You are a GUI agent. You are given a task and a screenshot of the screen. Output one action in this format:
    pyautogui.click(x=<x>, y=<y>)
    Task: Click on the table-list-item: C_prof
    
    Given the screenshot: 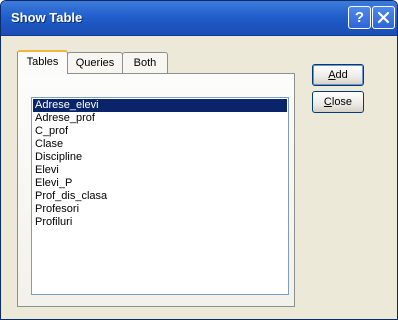 What is the action you would take?
    pyautogui.click(x=160, y=131)
    